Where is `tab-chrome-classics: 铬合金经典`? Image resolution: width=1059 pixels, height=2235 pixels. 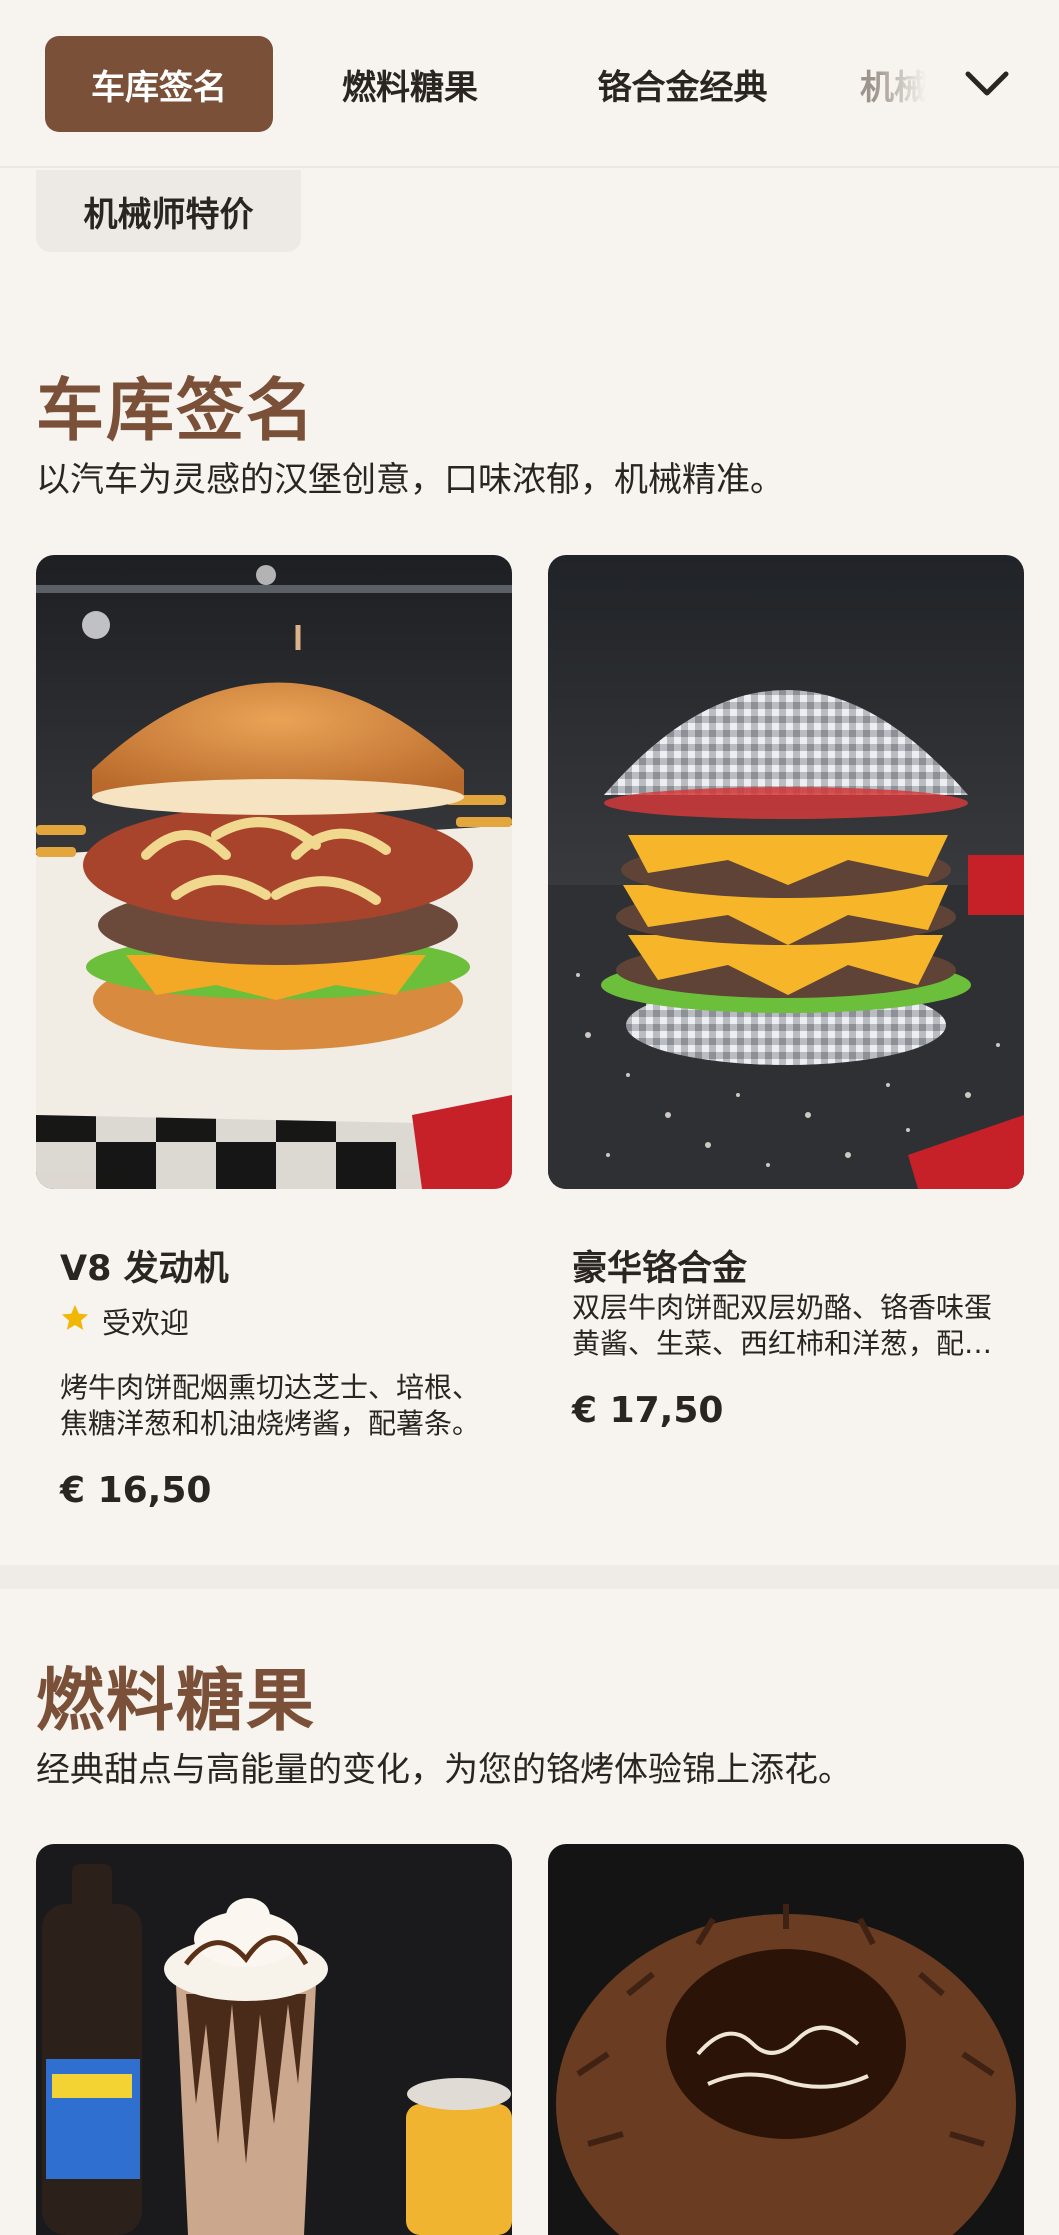 tab-chrome-classics: 铬合金经典 is located at coordinates (682, 84).